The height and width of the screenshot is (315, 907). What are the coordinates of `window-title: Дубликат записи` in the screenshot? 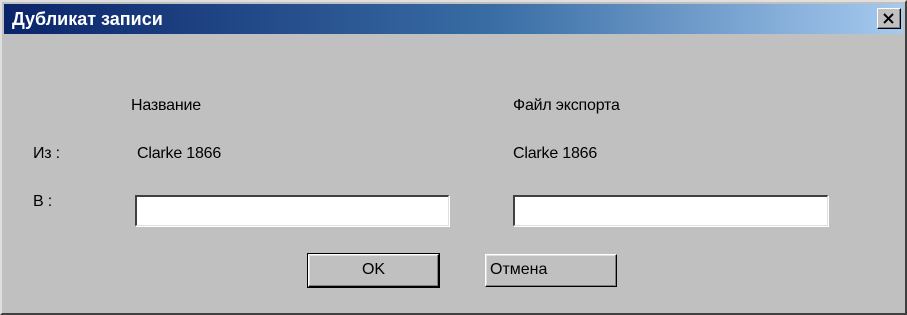 It's located at (87, 19).